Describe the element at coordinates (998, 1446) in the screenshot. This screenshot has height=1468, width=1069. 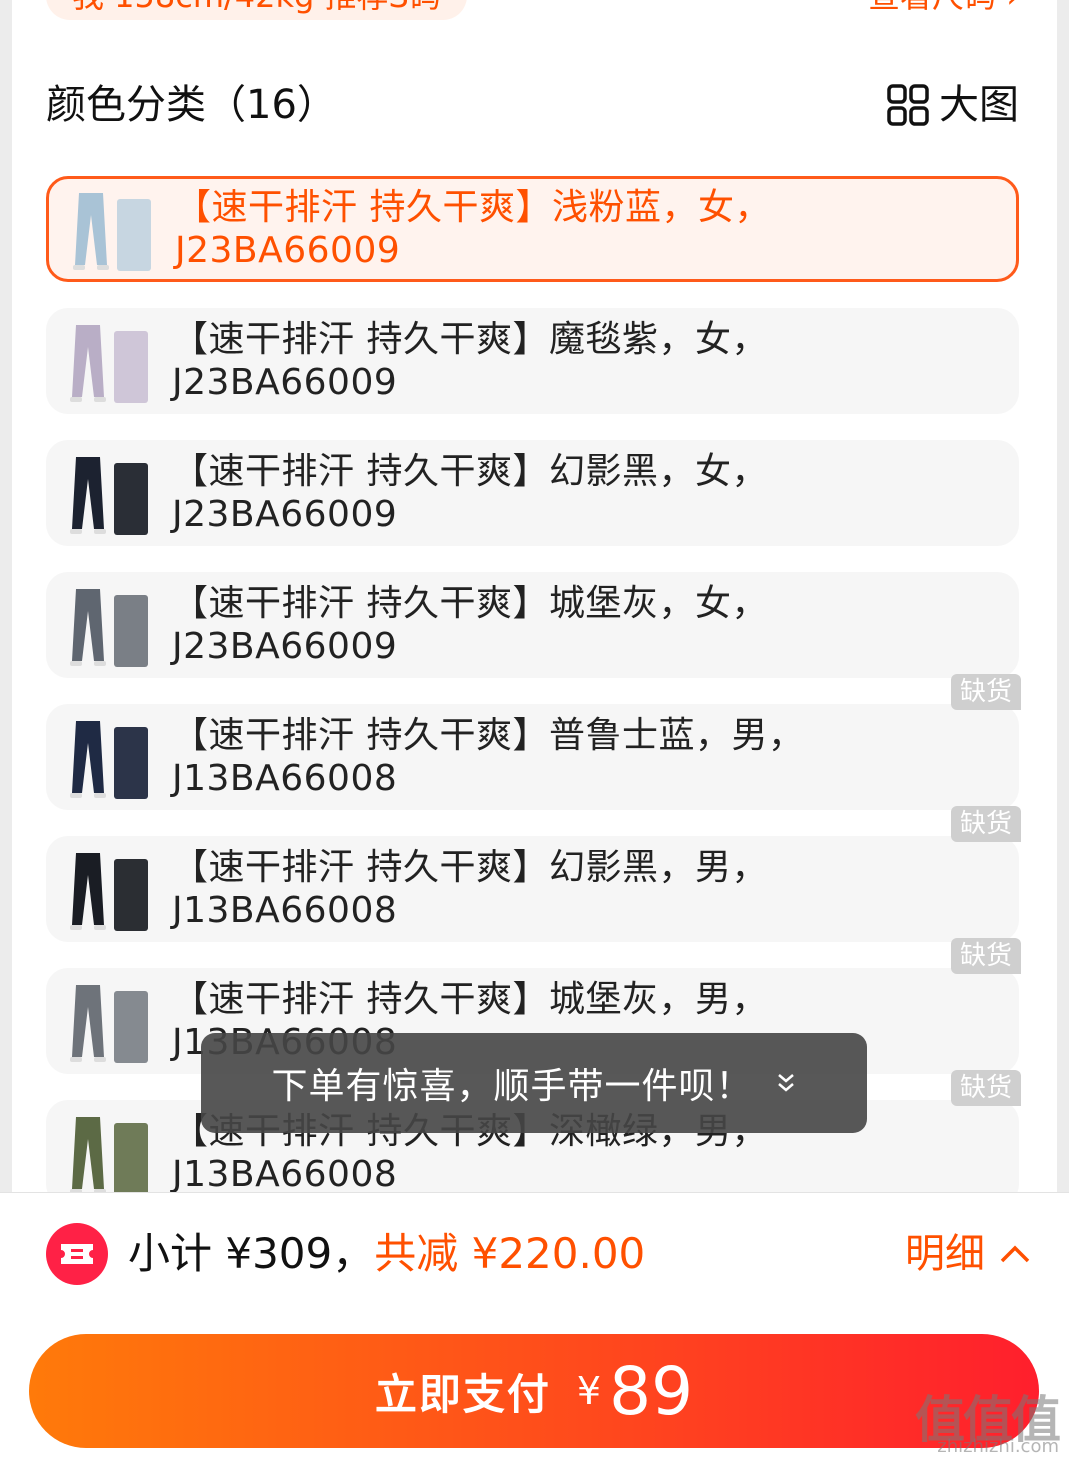
I see `watermark-url: zhizhizhi.com` at that location.